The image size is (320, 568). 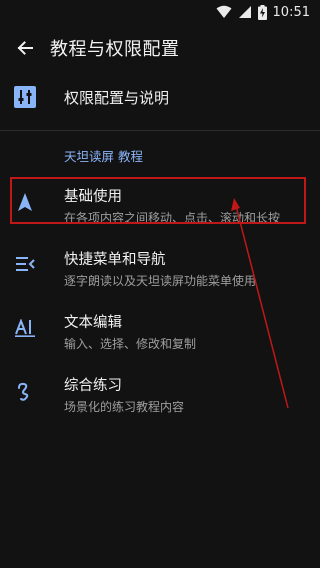 What do you see at coordinates (260, 303) in the screenshot?
I see `annotation-arrow` at bounding box center [260, 303].